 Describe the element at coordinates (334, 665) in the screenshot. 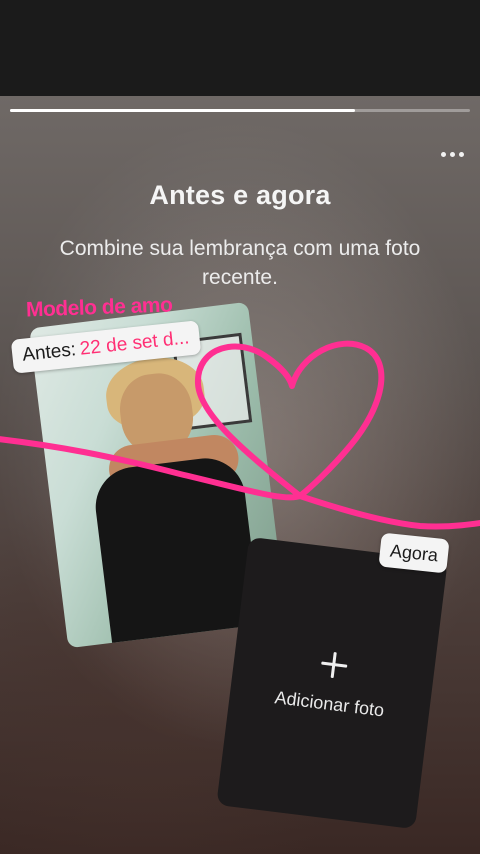

I see `plus-icon` at that location.